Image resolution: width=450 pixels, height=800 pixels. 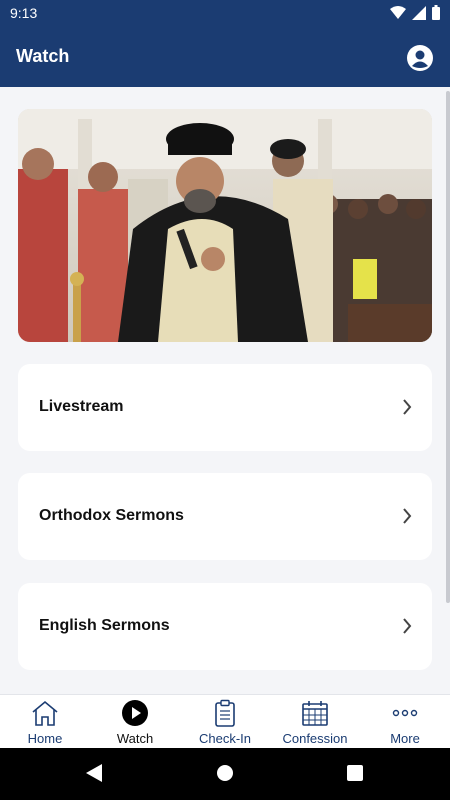 I want to click on status-icons, so click(x=415, y=12).